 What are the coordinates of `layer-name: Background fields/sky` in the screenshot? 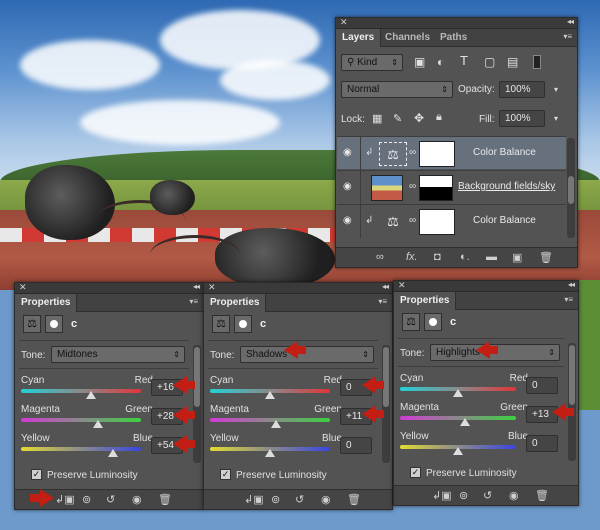 It's located at (506, 186).